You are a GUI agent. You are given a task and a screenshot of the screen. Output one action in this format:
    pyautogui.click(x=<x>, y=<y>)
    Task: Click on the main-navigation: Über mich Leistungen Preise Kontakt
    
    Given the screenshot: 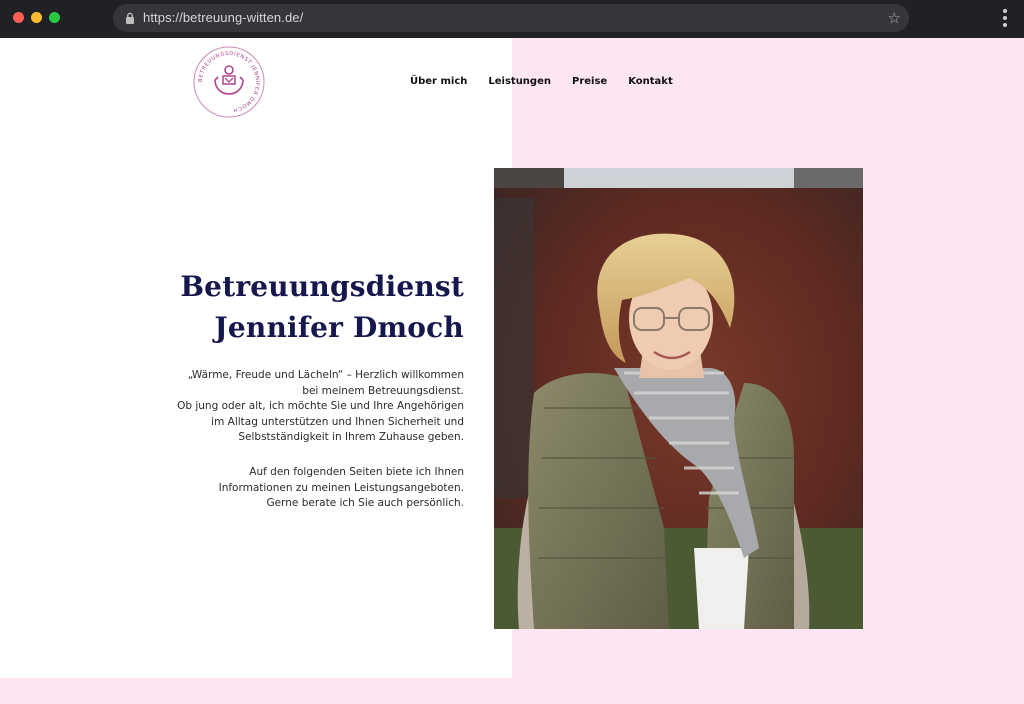 What is the action you would take?
    pyautogui.click(x=552, y=81)
    